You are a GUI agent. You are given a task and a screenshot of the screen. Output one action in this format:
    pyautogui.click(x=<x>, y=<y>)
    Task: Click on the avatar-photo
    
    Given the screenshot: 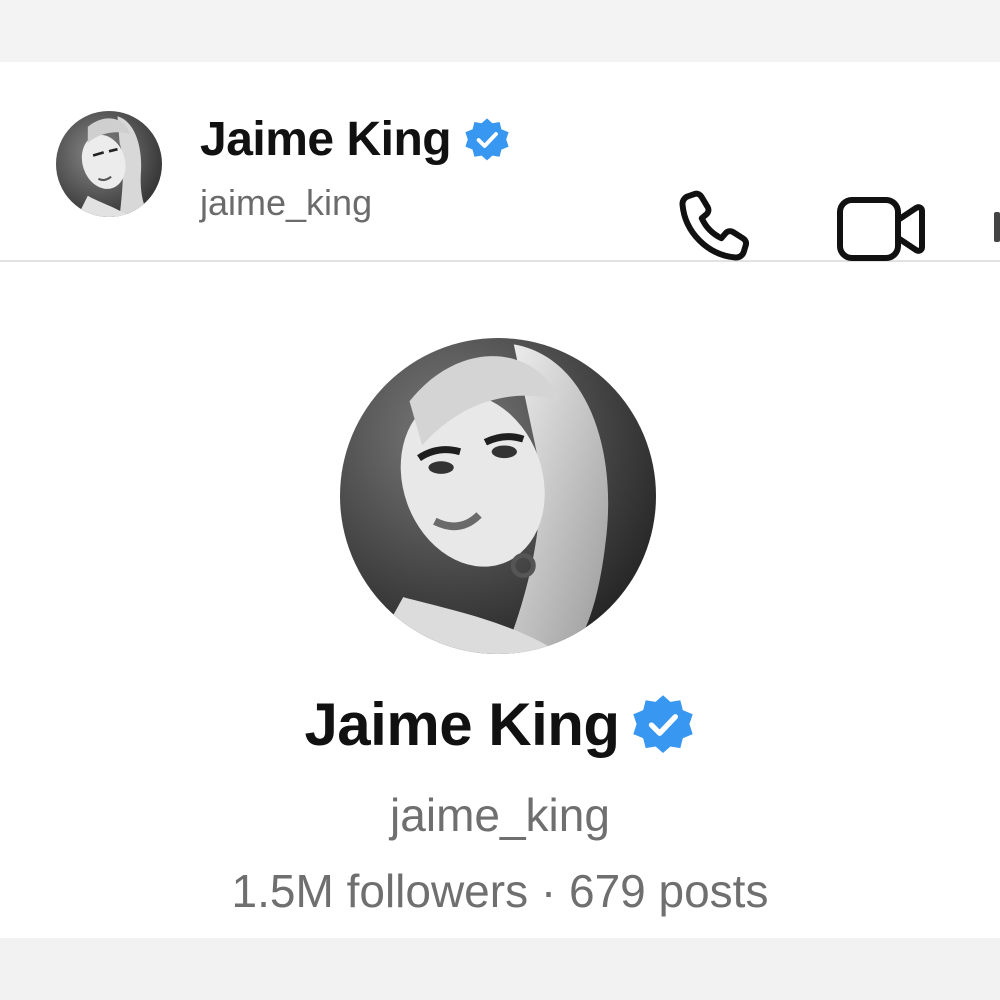 What is the action you would take?
    pyautogui.click(x=109, y=164)
    